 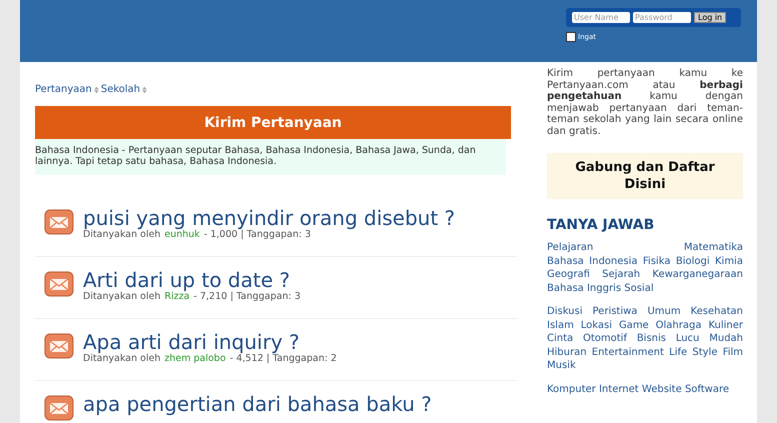 I want to click on topic-link: Otomotif, so click(x=604, y=338).